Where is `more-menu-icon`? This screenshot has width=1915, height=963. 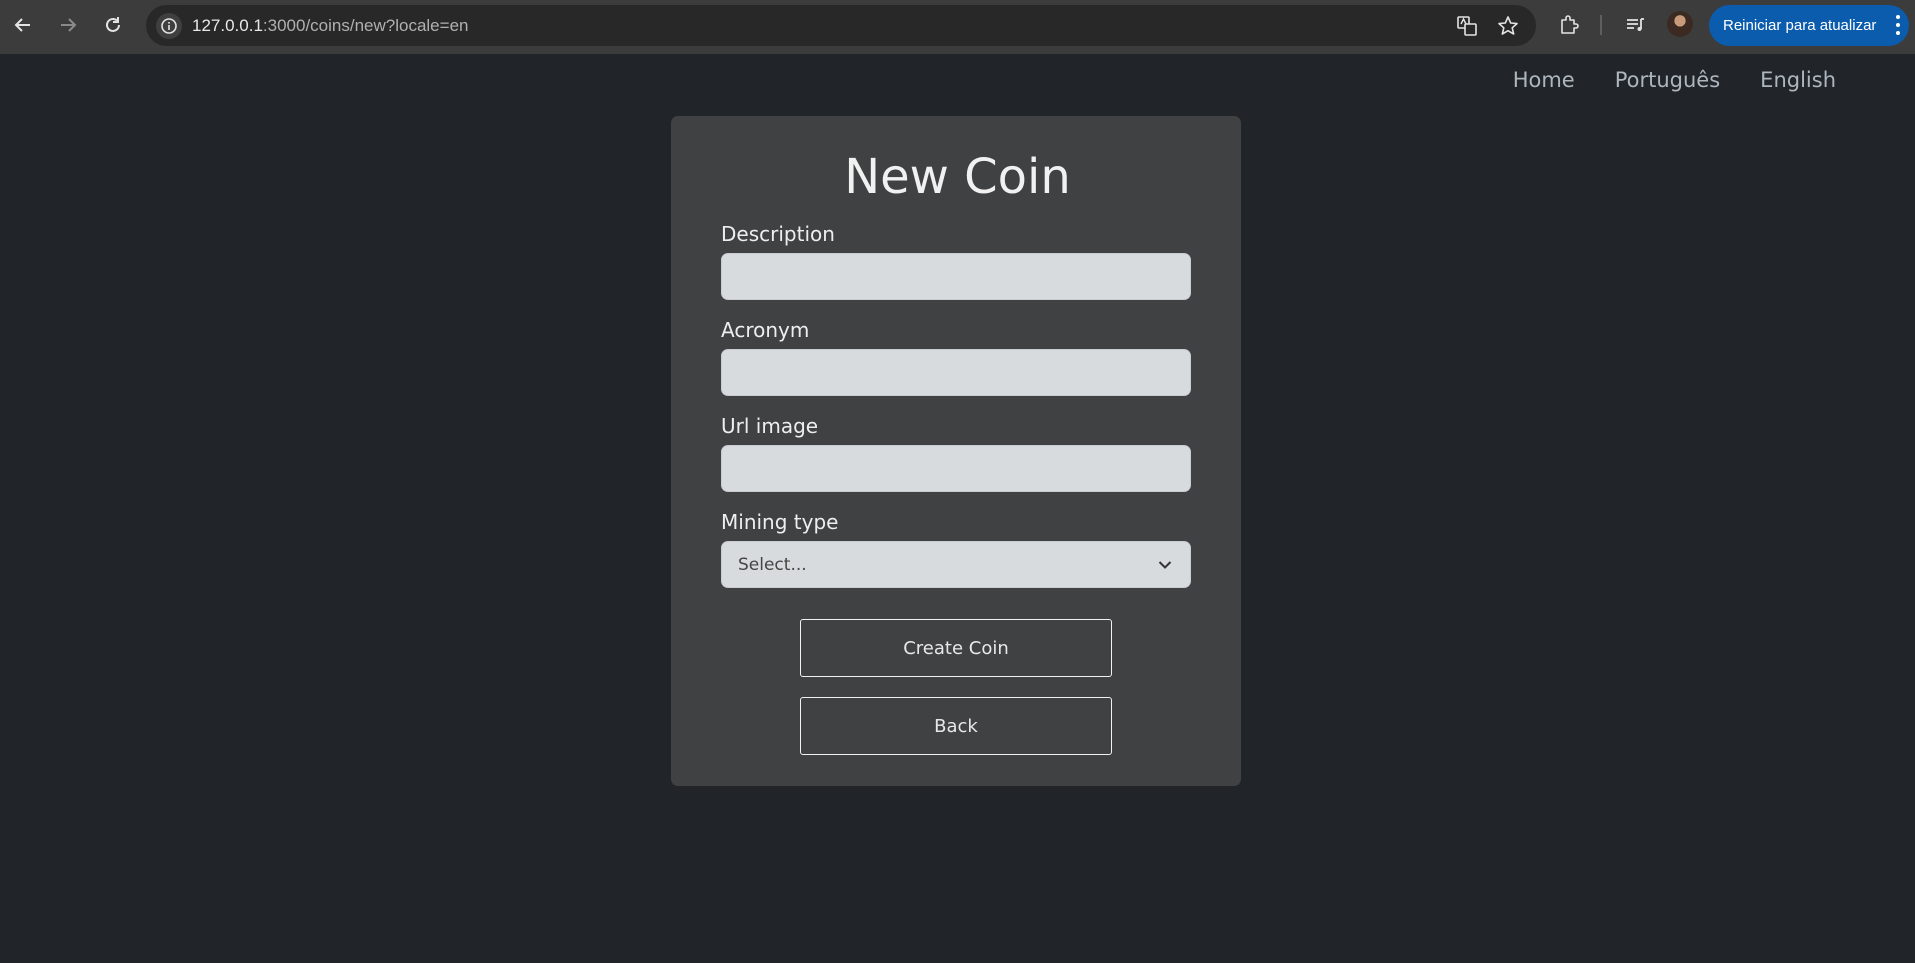 more-menu-icon is located at coordinates (1898, 25).